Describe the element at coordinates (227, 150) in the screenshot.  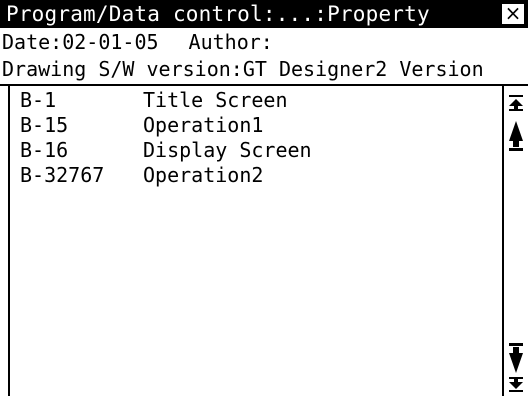
I see `screen-name: Display Screen` at that location.